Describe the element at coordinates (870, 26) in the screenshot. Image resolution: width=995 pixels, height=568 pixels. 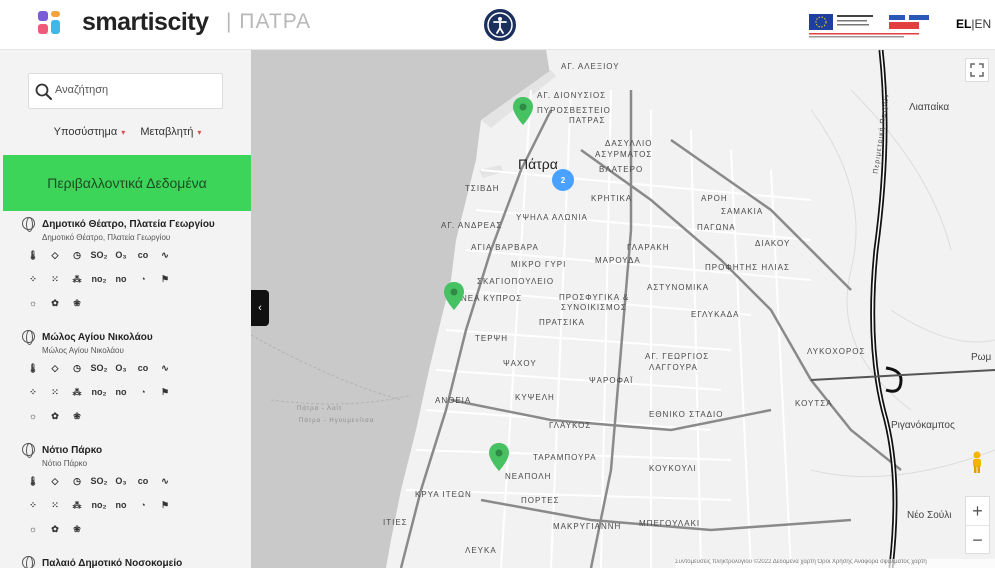
I see `eu-espa-logo` at that location.